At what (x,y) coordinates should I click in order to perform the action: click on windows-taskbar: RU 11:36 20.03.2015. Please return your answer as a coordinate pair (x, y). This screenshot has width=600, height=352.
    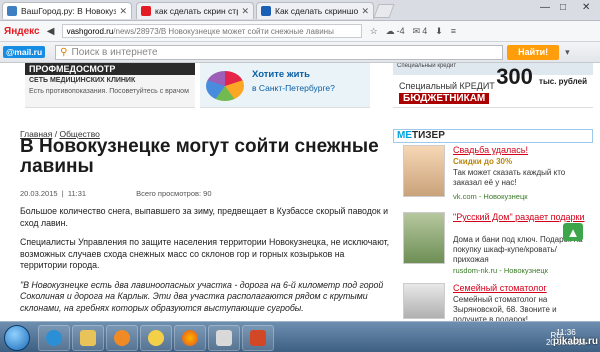
    Looking at the image, I should click on (300, 336).